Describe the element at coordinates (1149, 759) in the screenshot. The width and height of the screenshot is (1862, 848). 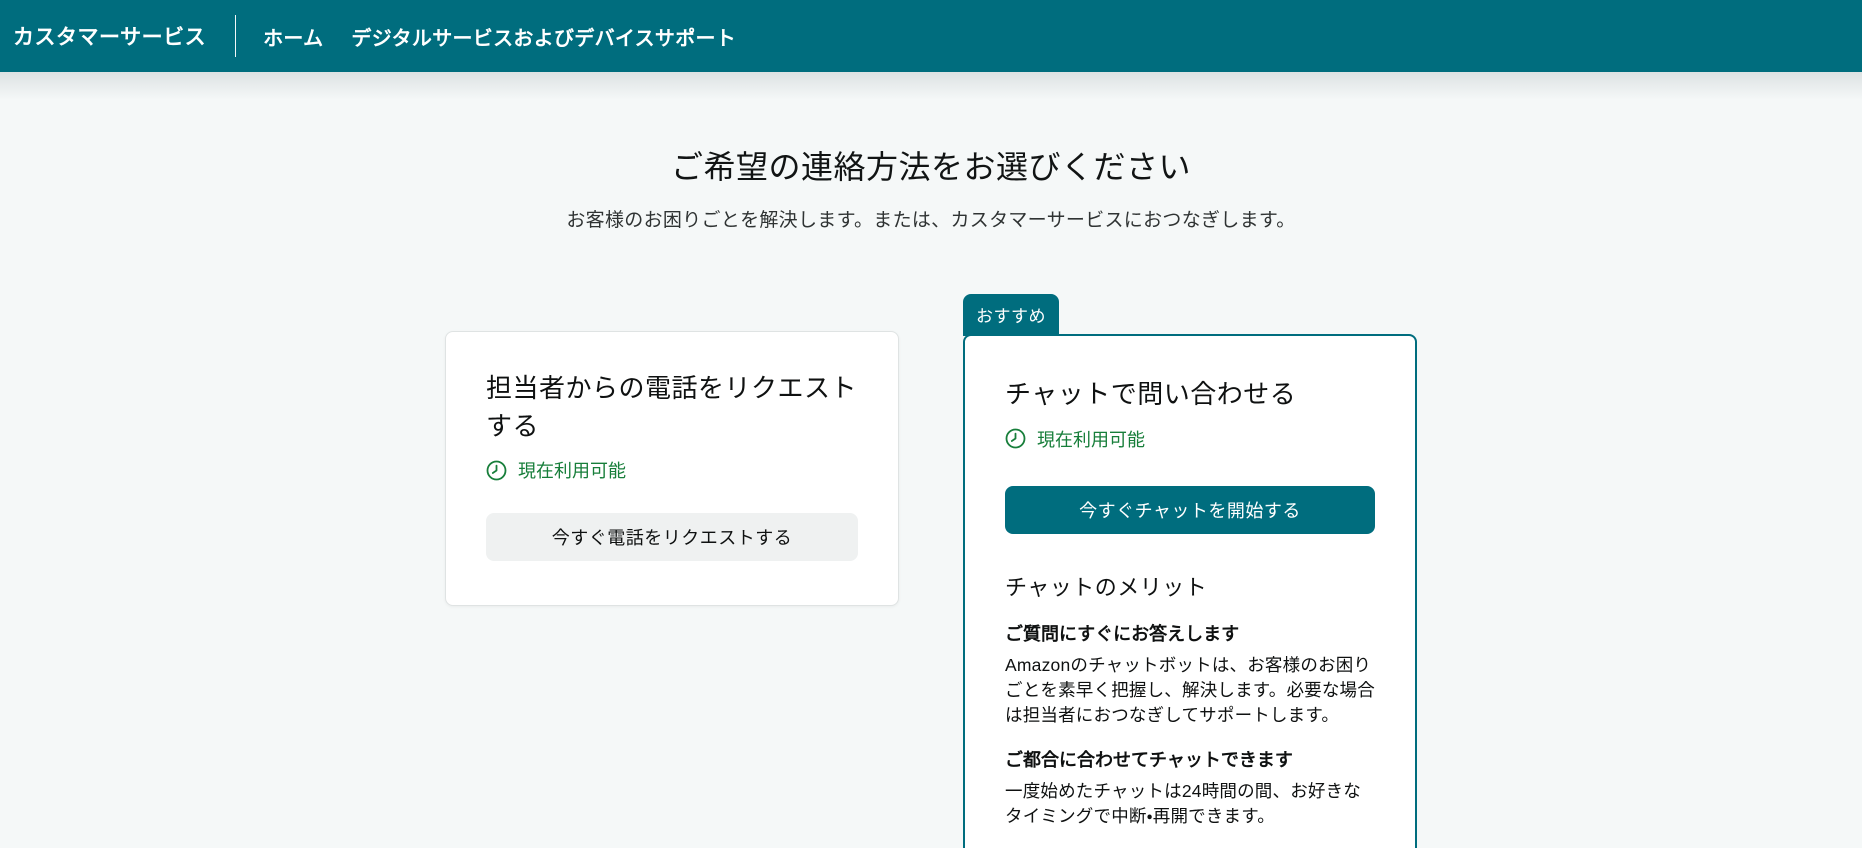
I see `benefit-heading: ご都合に合わせてチャットできます` at that location.